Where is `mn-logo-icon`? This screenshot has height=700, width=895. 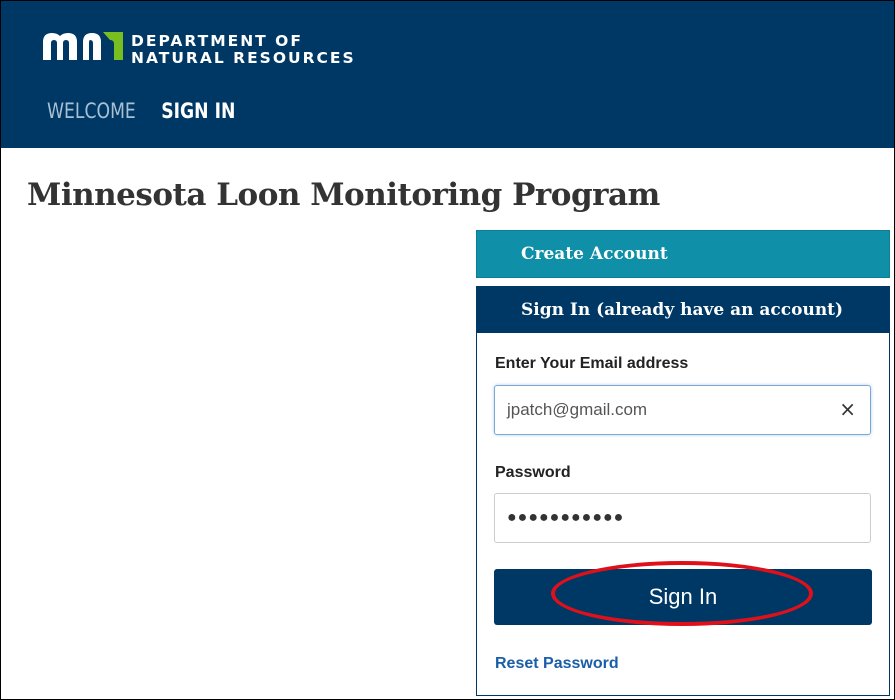 mn-logo-icon is located at coordinates (83, 46).